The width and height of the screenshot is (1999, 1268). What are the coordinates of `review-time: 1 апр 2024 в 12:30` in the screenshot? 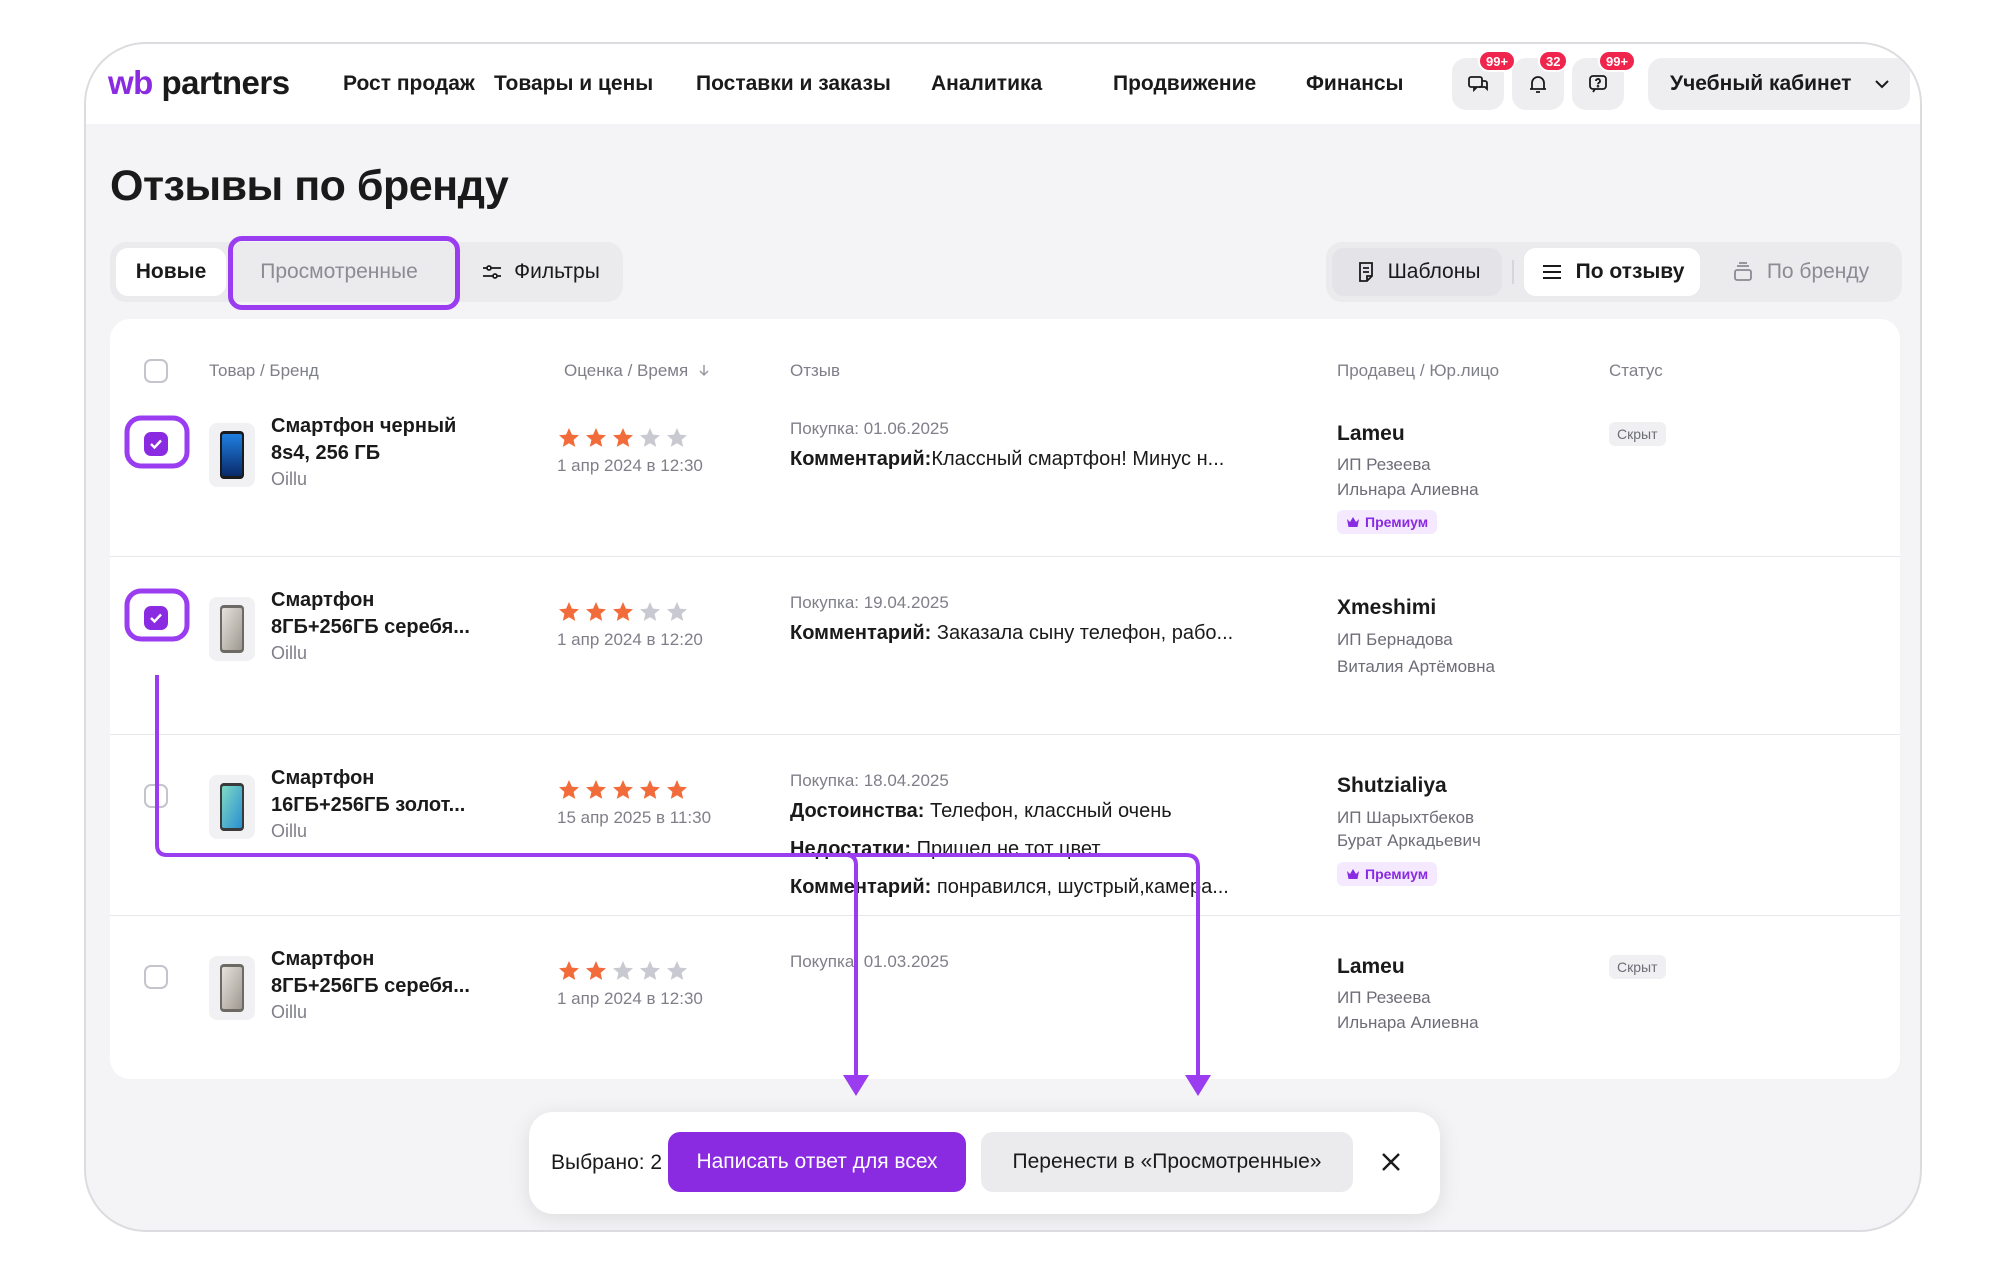 It's located at (630, 465).